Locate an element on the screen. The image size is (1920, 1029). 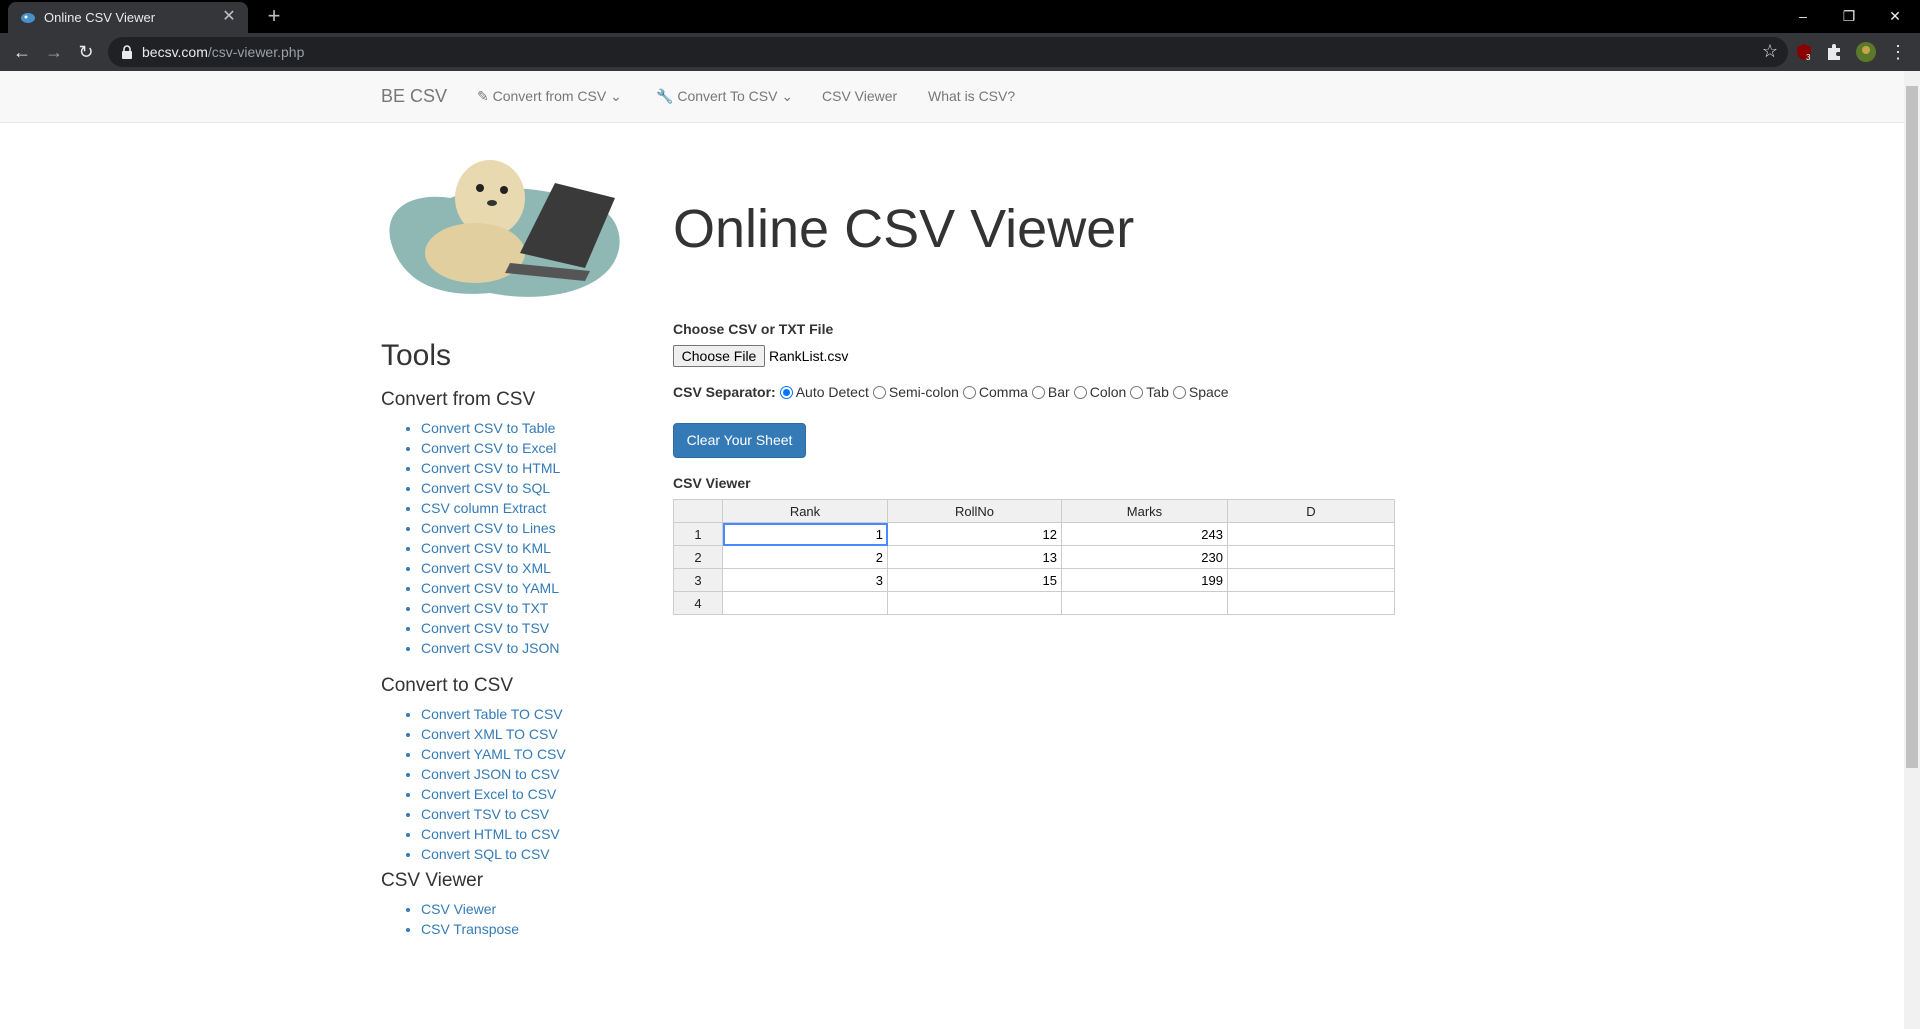
column-header: Rank is located at coordinates (805, 511).